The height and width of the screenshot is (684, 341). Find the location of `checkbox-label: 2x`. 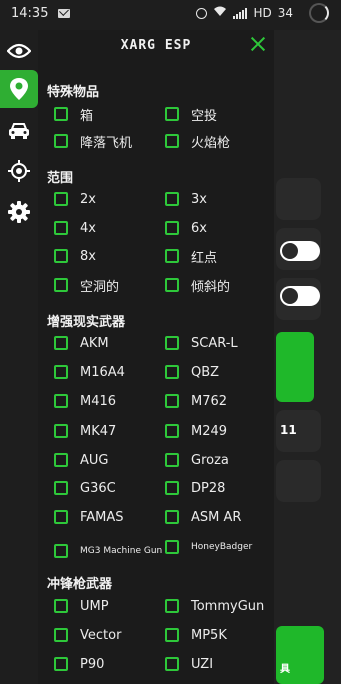

checkbox-label: 2x is located at coordinates (88, 199).